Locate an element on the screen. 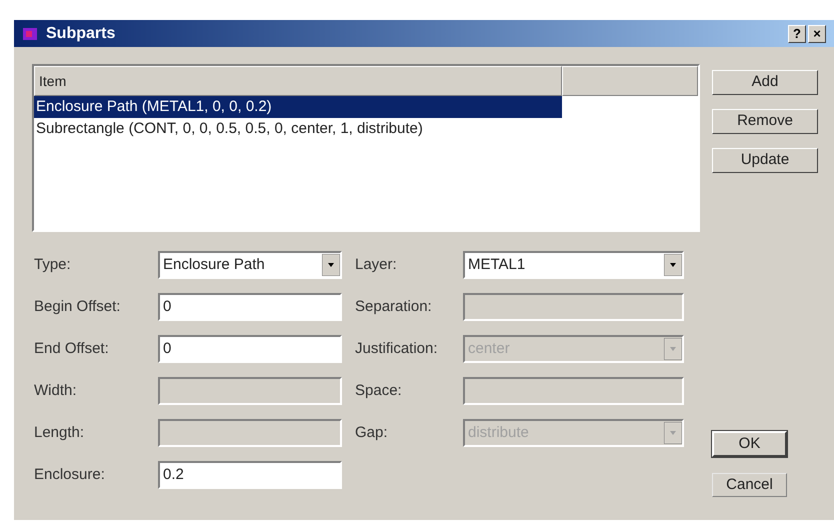  ok-button: OK is located at coordinates (749, 444).